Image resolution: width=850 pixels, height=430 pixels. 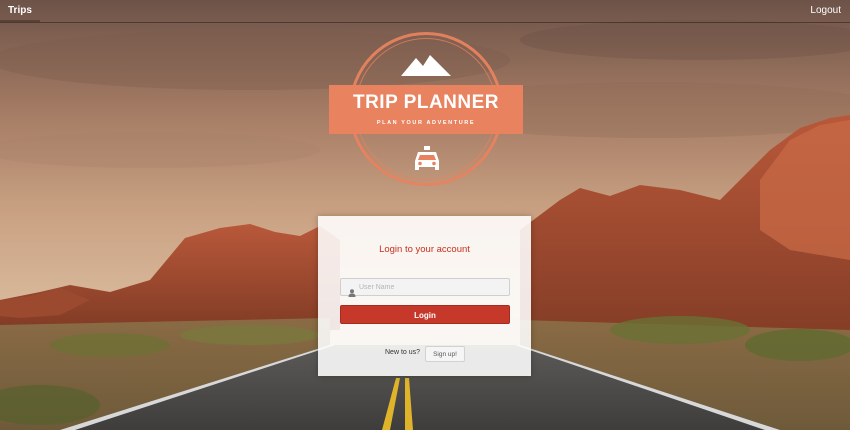 What do you see at coordinates (424, 249) in the screenshot?
I see `login-heading: Login to your account` at bounding box center [424, 249].